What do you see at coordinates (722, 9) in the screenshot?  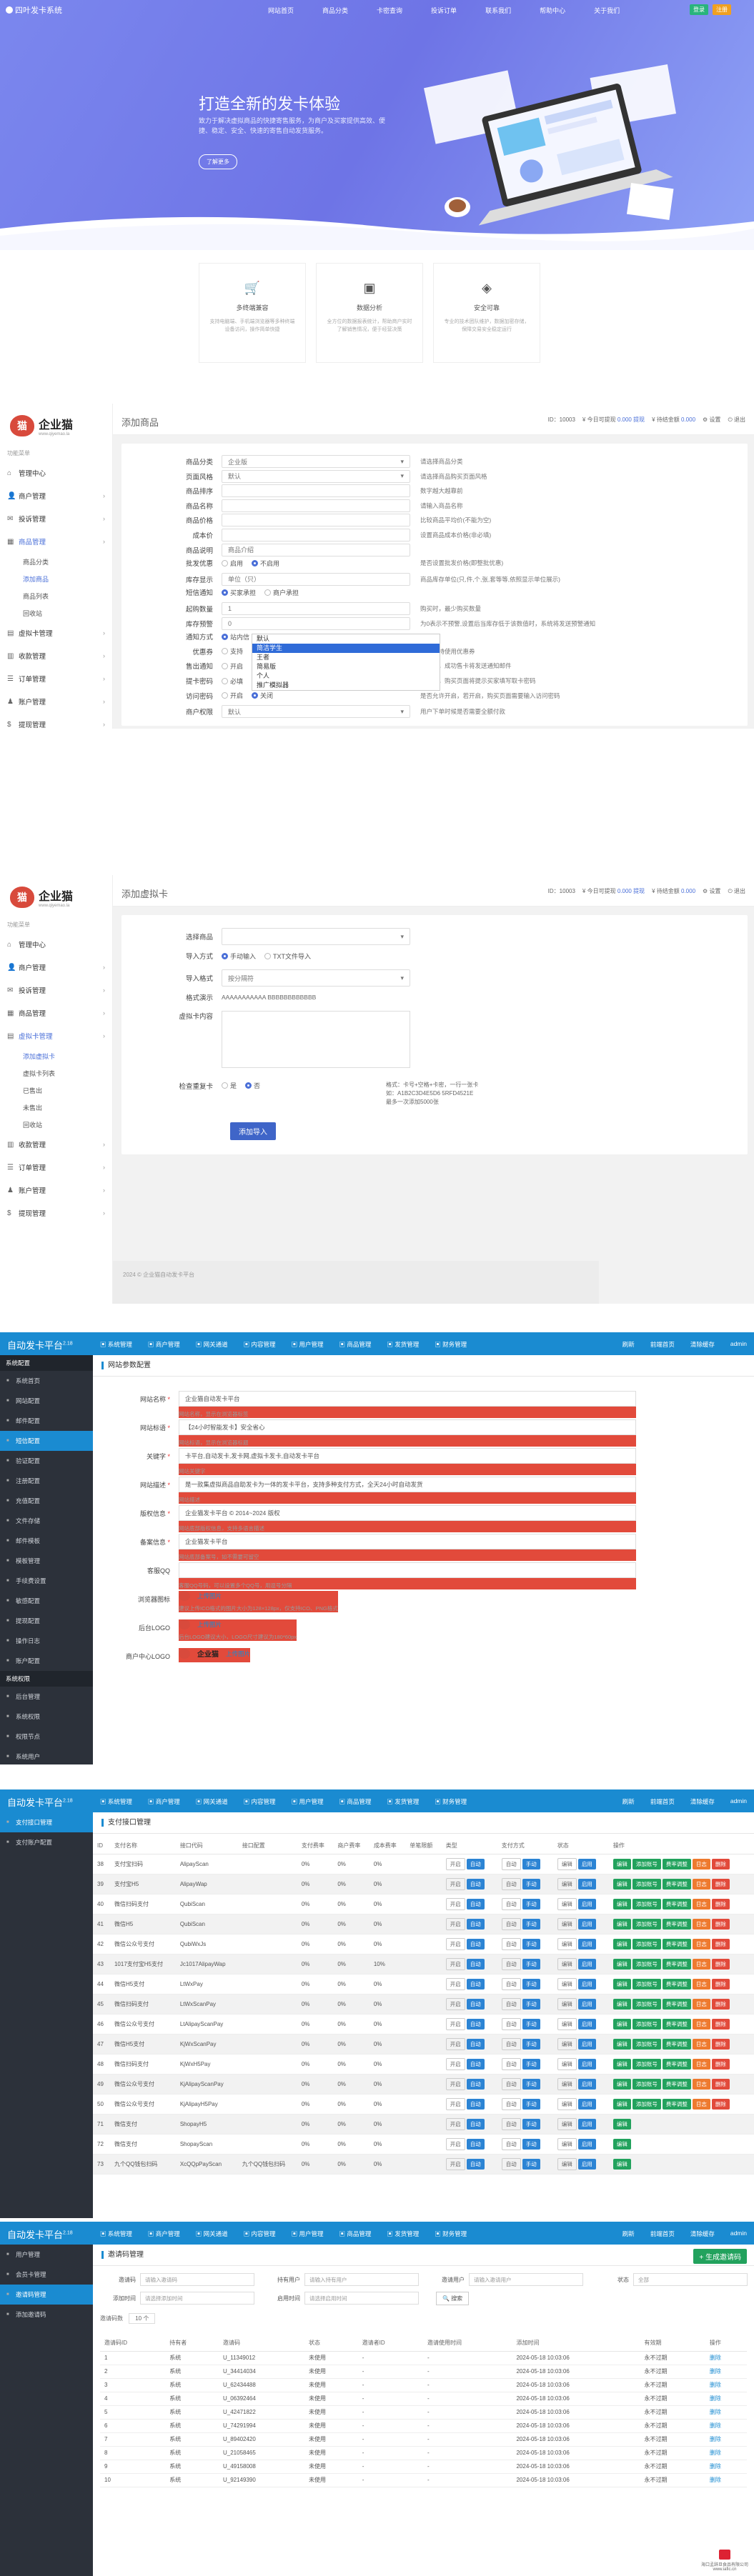 I see `register-button: 注册` at bounding box center [722, 9].